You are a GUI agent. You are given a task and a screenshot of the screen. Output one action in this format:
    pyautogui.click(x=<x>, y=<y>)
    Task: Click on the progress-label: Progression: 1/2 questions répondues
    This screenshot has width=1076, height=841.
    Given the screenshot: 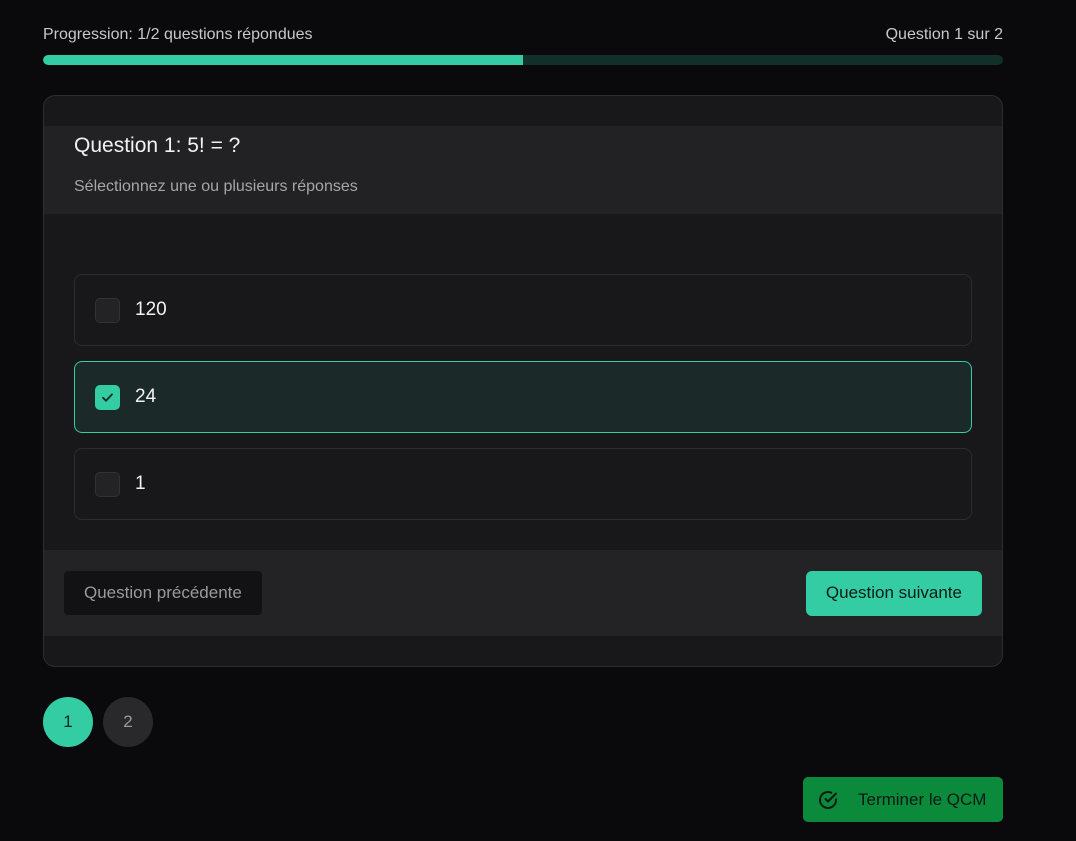 What is the action you would take?
    pyautogui.click(x=178, y=34)
    